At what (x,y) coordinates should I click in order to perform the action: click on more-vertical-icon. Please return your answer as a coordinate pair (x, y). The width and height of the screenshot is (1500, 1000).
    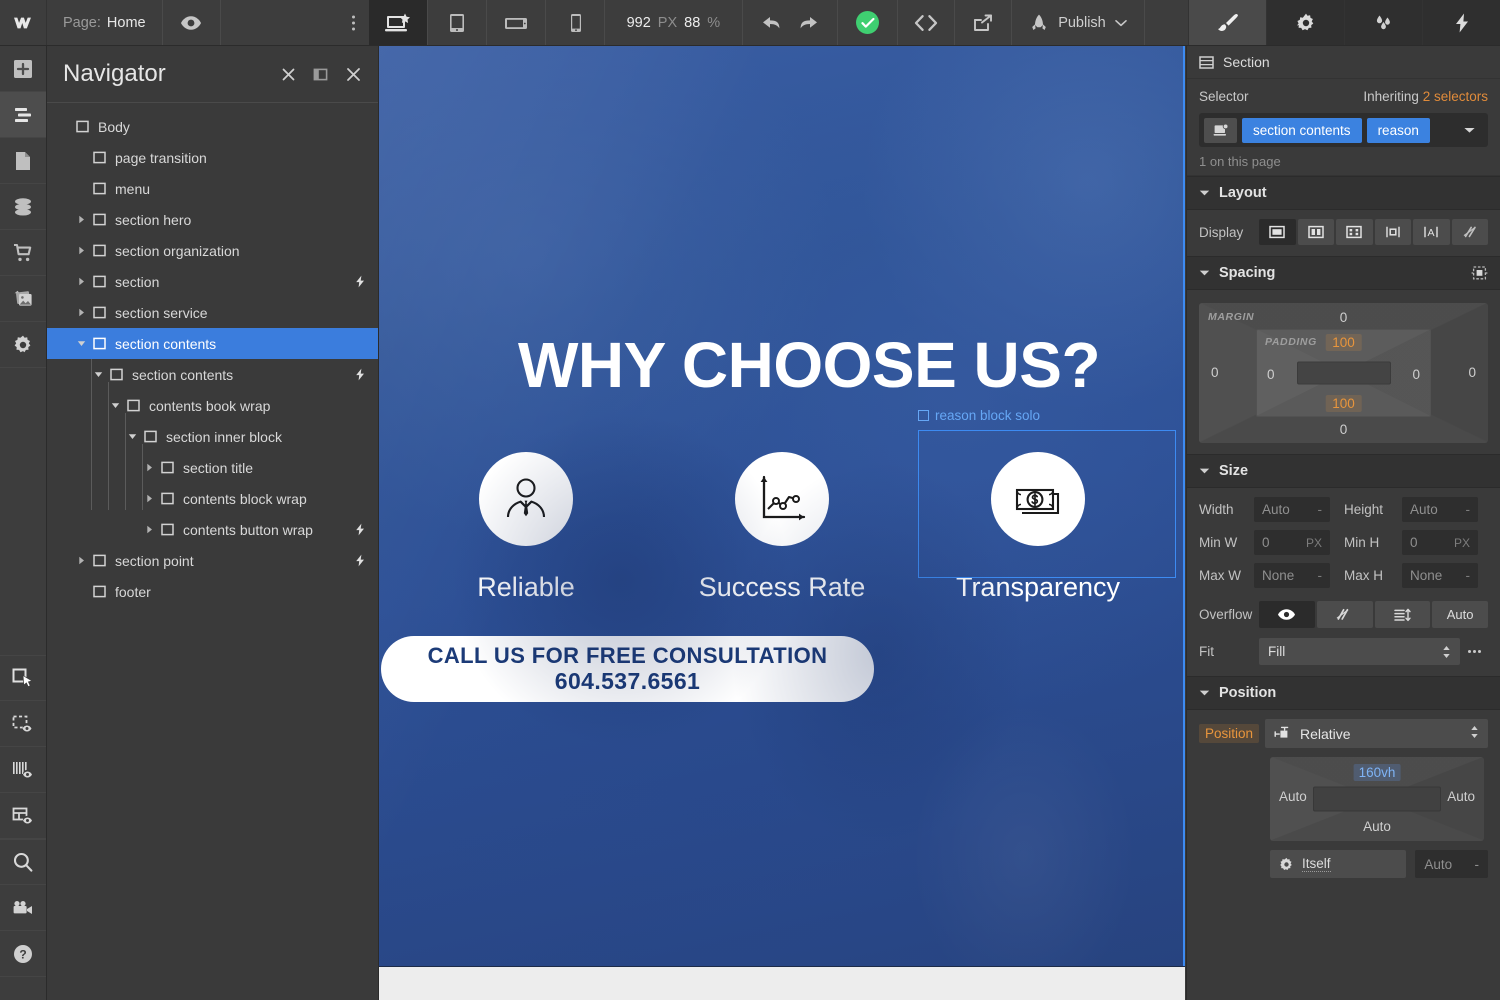
    Looking at the image, I should click on (353, 22).